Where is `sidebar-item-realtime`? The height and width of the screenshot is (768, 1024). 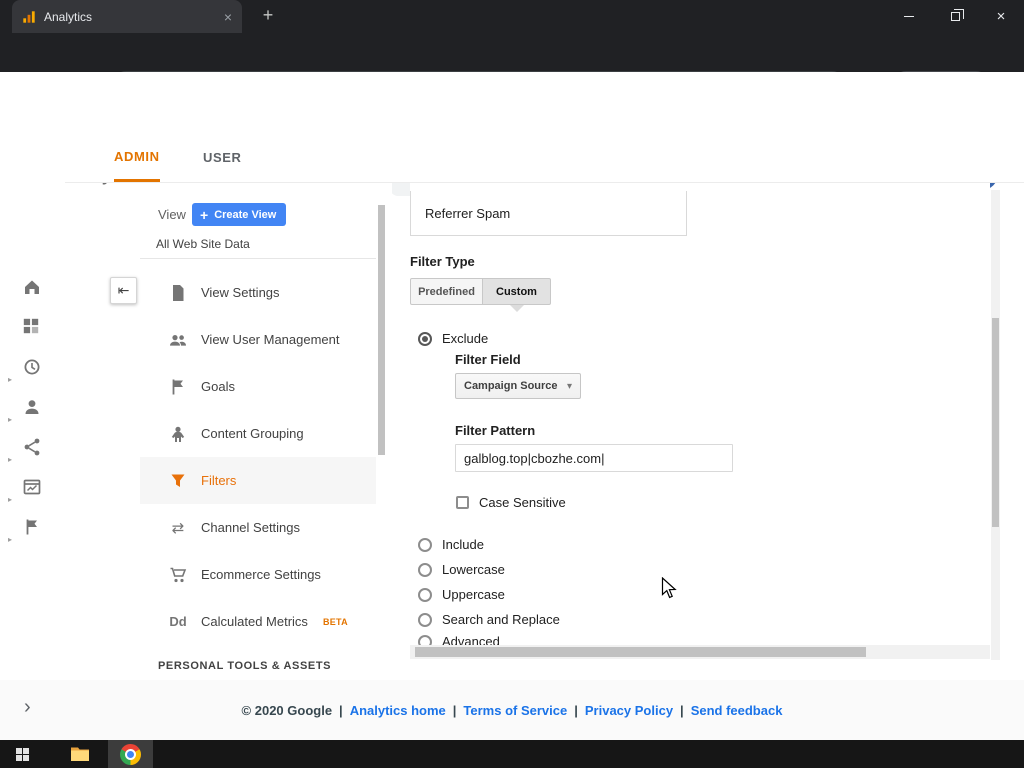 sidebar-item-realtime is located at coordinates (33, 368).